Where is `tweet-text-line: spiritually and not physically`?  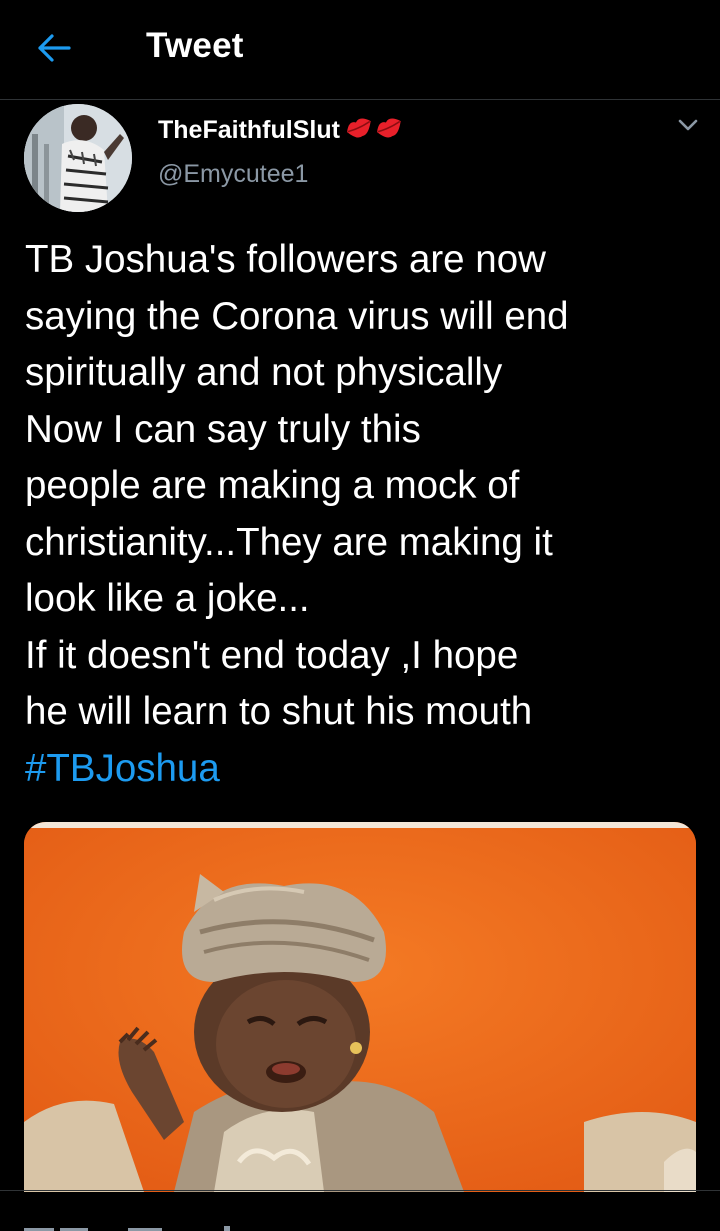
tweet-text-line: spiritually and not physically is located at coordinates (264, 372).